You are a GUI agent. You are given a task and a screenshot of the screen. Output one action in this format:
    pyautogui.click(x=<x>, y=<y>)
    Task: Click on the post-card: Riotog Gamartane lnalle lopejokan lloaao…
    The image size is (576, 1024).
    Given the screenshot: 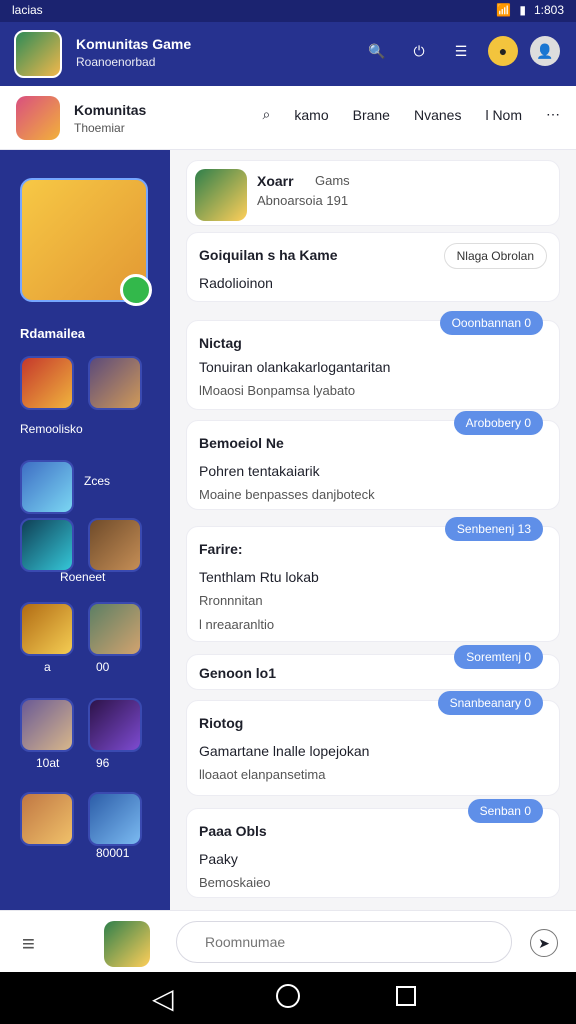 What is the action you would take?
    pyautogui.click(x=373, y=743)
    